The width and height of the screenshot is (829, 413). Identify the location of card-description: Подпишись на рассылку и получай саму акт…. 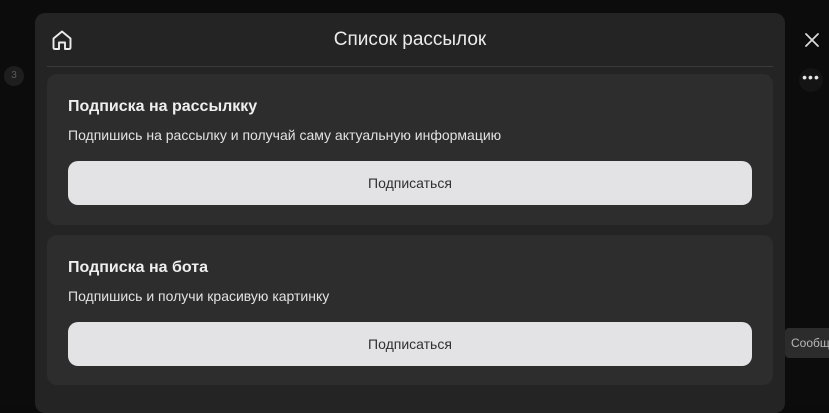
(285, 135).